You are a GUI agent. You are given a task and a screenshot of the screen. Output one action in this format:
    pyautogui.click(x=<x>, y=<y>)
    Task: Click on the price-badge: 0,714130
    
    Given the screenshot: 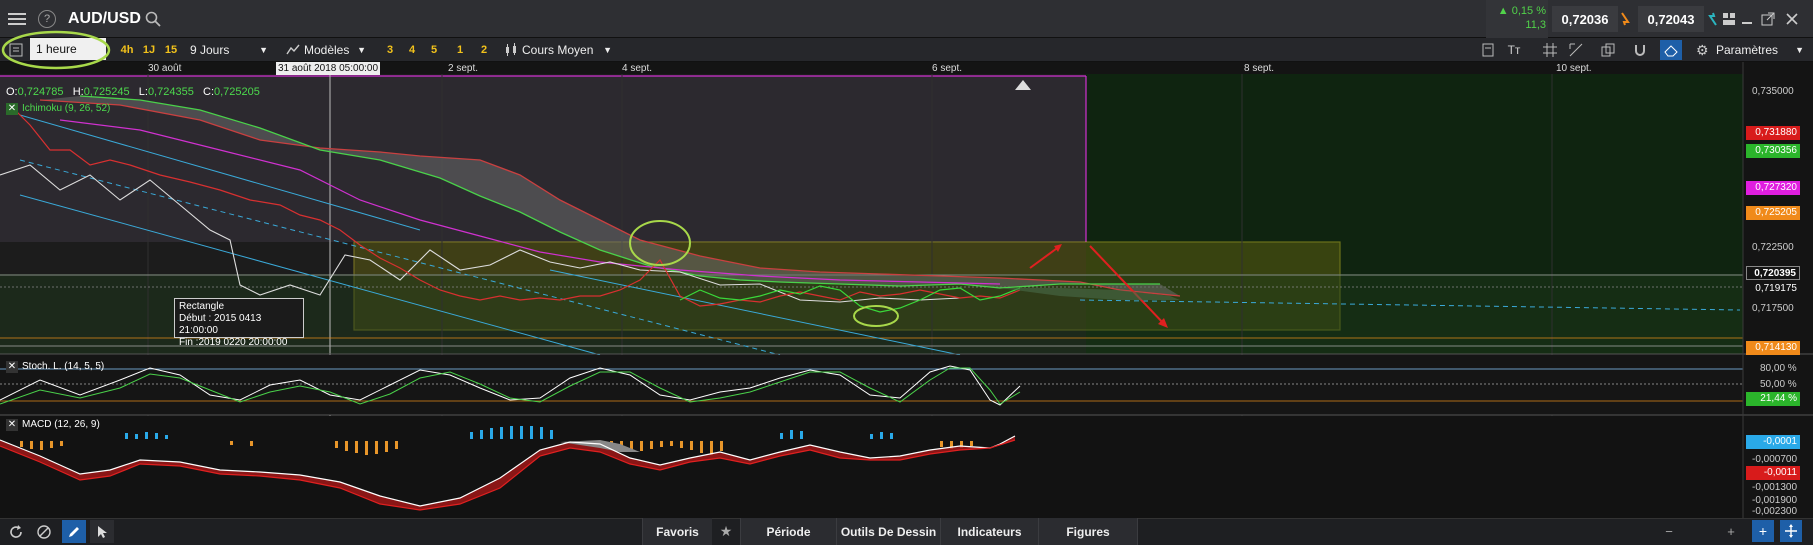 What is the action you would take?
    pyautogui.click(x=1773, y=348)
    